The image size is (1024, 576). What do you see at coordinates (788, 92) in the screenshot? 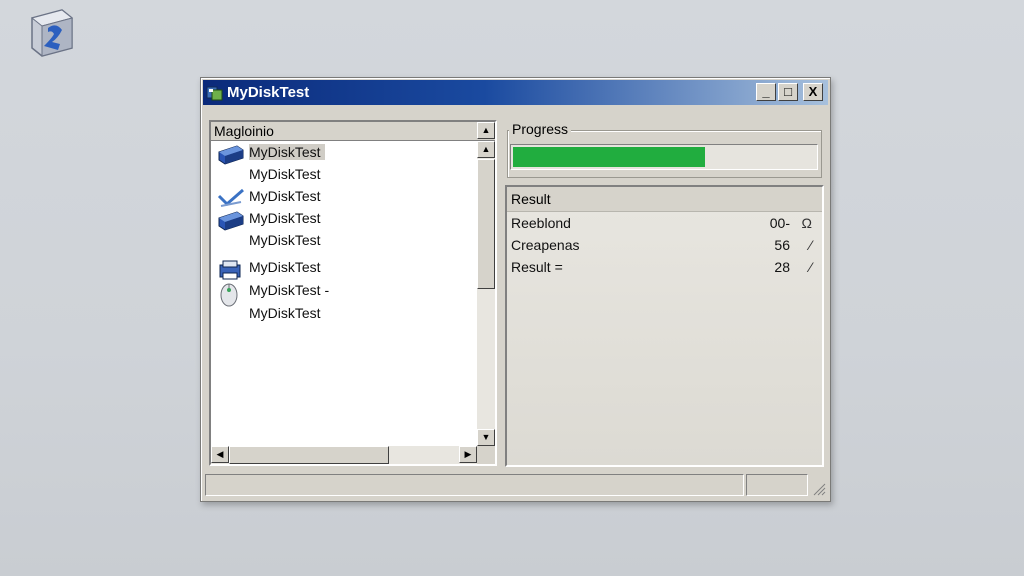
I see `maximize-button: □` at bounding box center [788, 92].